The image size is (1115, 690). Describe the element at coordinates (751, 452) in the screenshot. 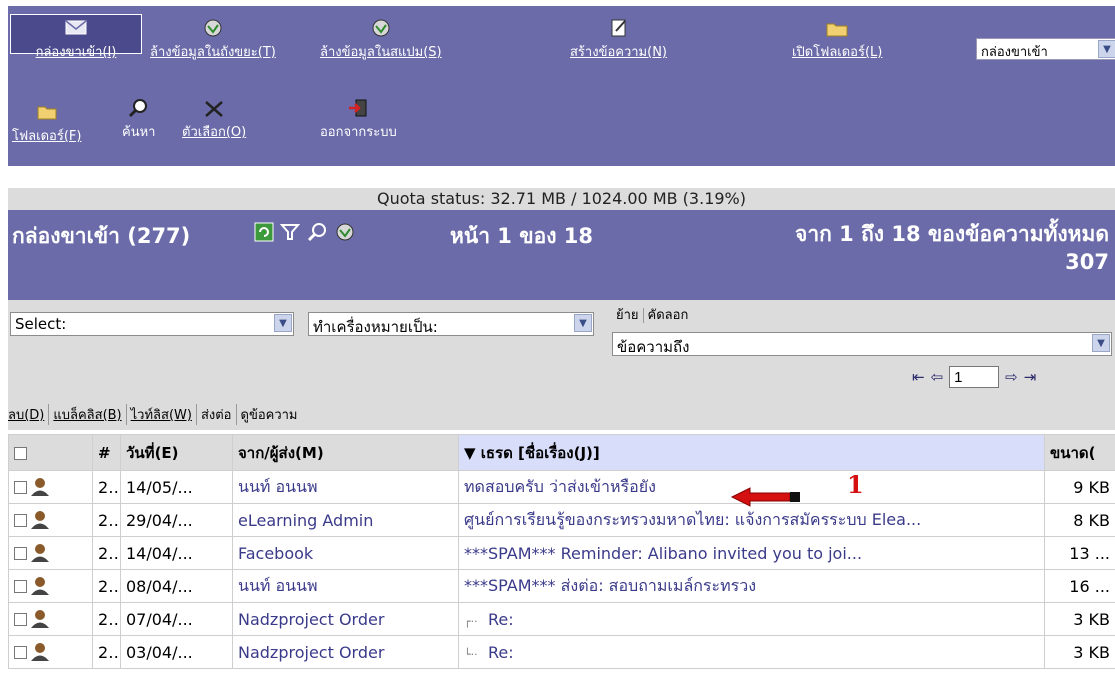

I see `column-header-thread: ▼ เธรด [ชื่อเรื่อง(J)]` at that location.